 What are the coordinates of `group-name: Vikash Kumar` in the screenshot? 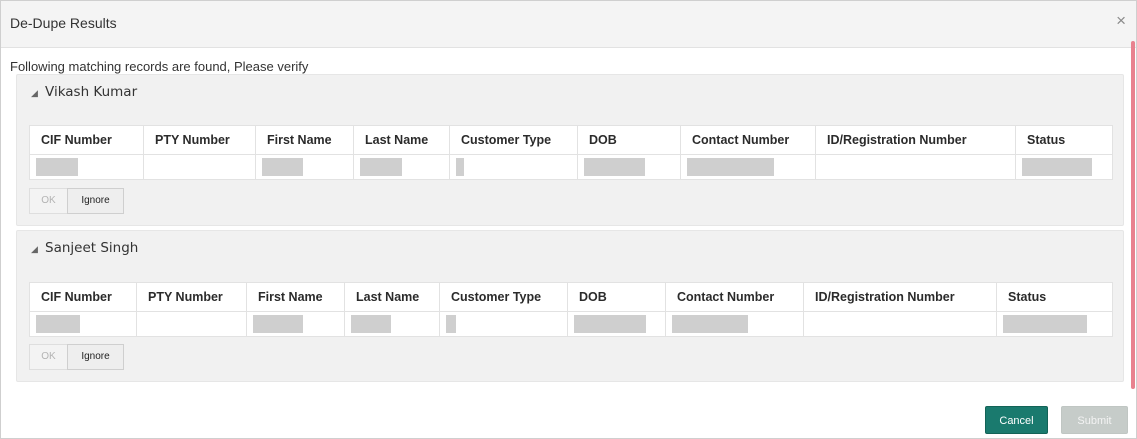 It's located at (91, 92).